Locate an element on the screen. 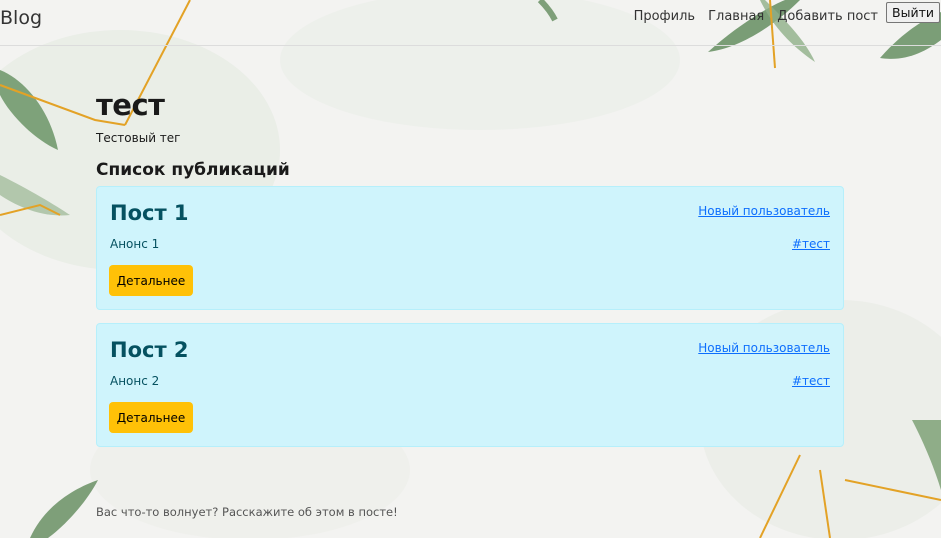 Image resolution: width=941 pixels, height=538 pixels. posts-list-heading: Список публикаций is located at coordinates (193, 170).